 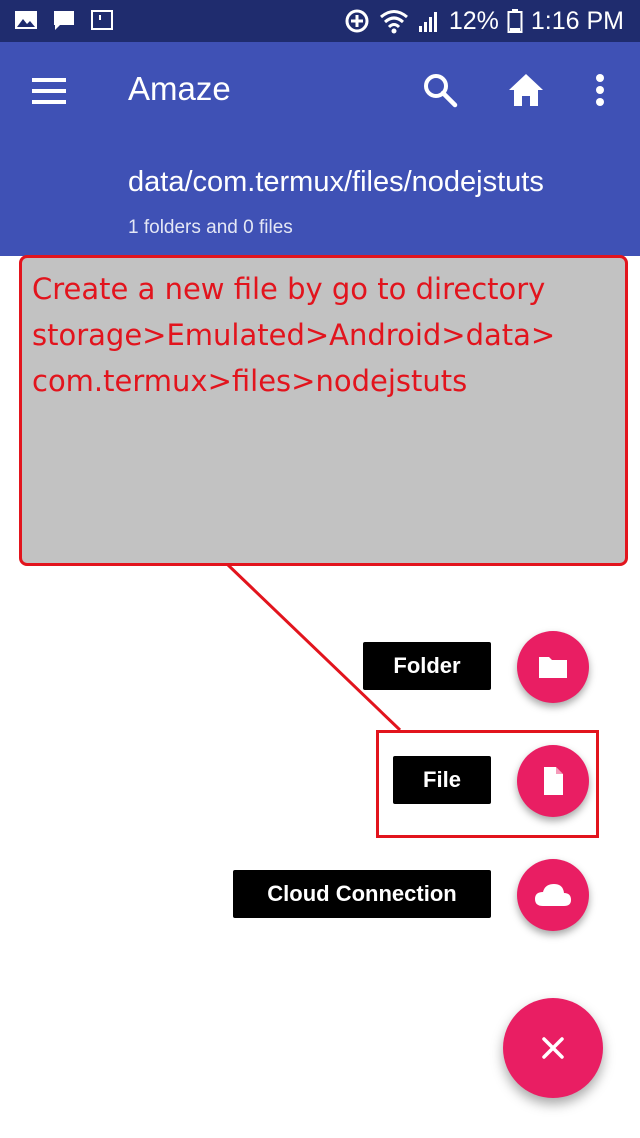 What do you see at coordinates (336, 182) in the screenshot?
I see `current-path: data/com.termux/files/nodejstuts` at bounding box center [336, 182].